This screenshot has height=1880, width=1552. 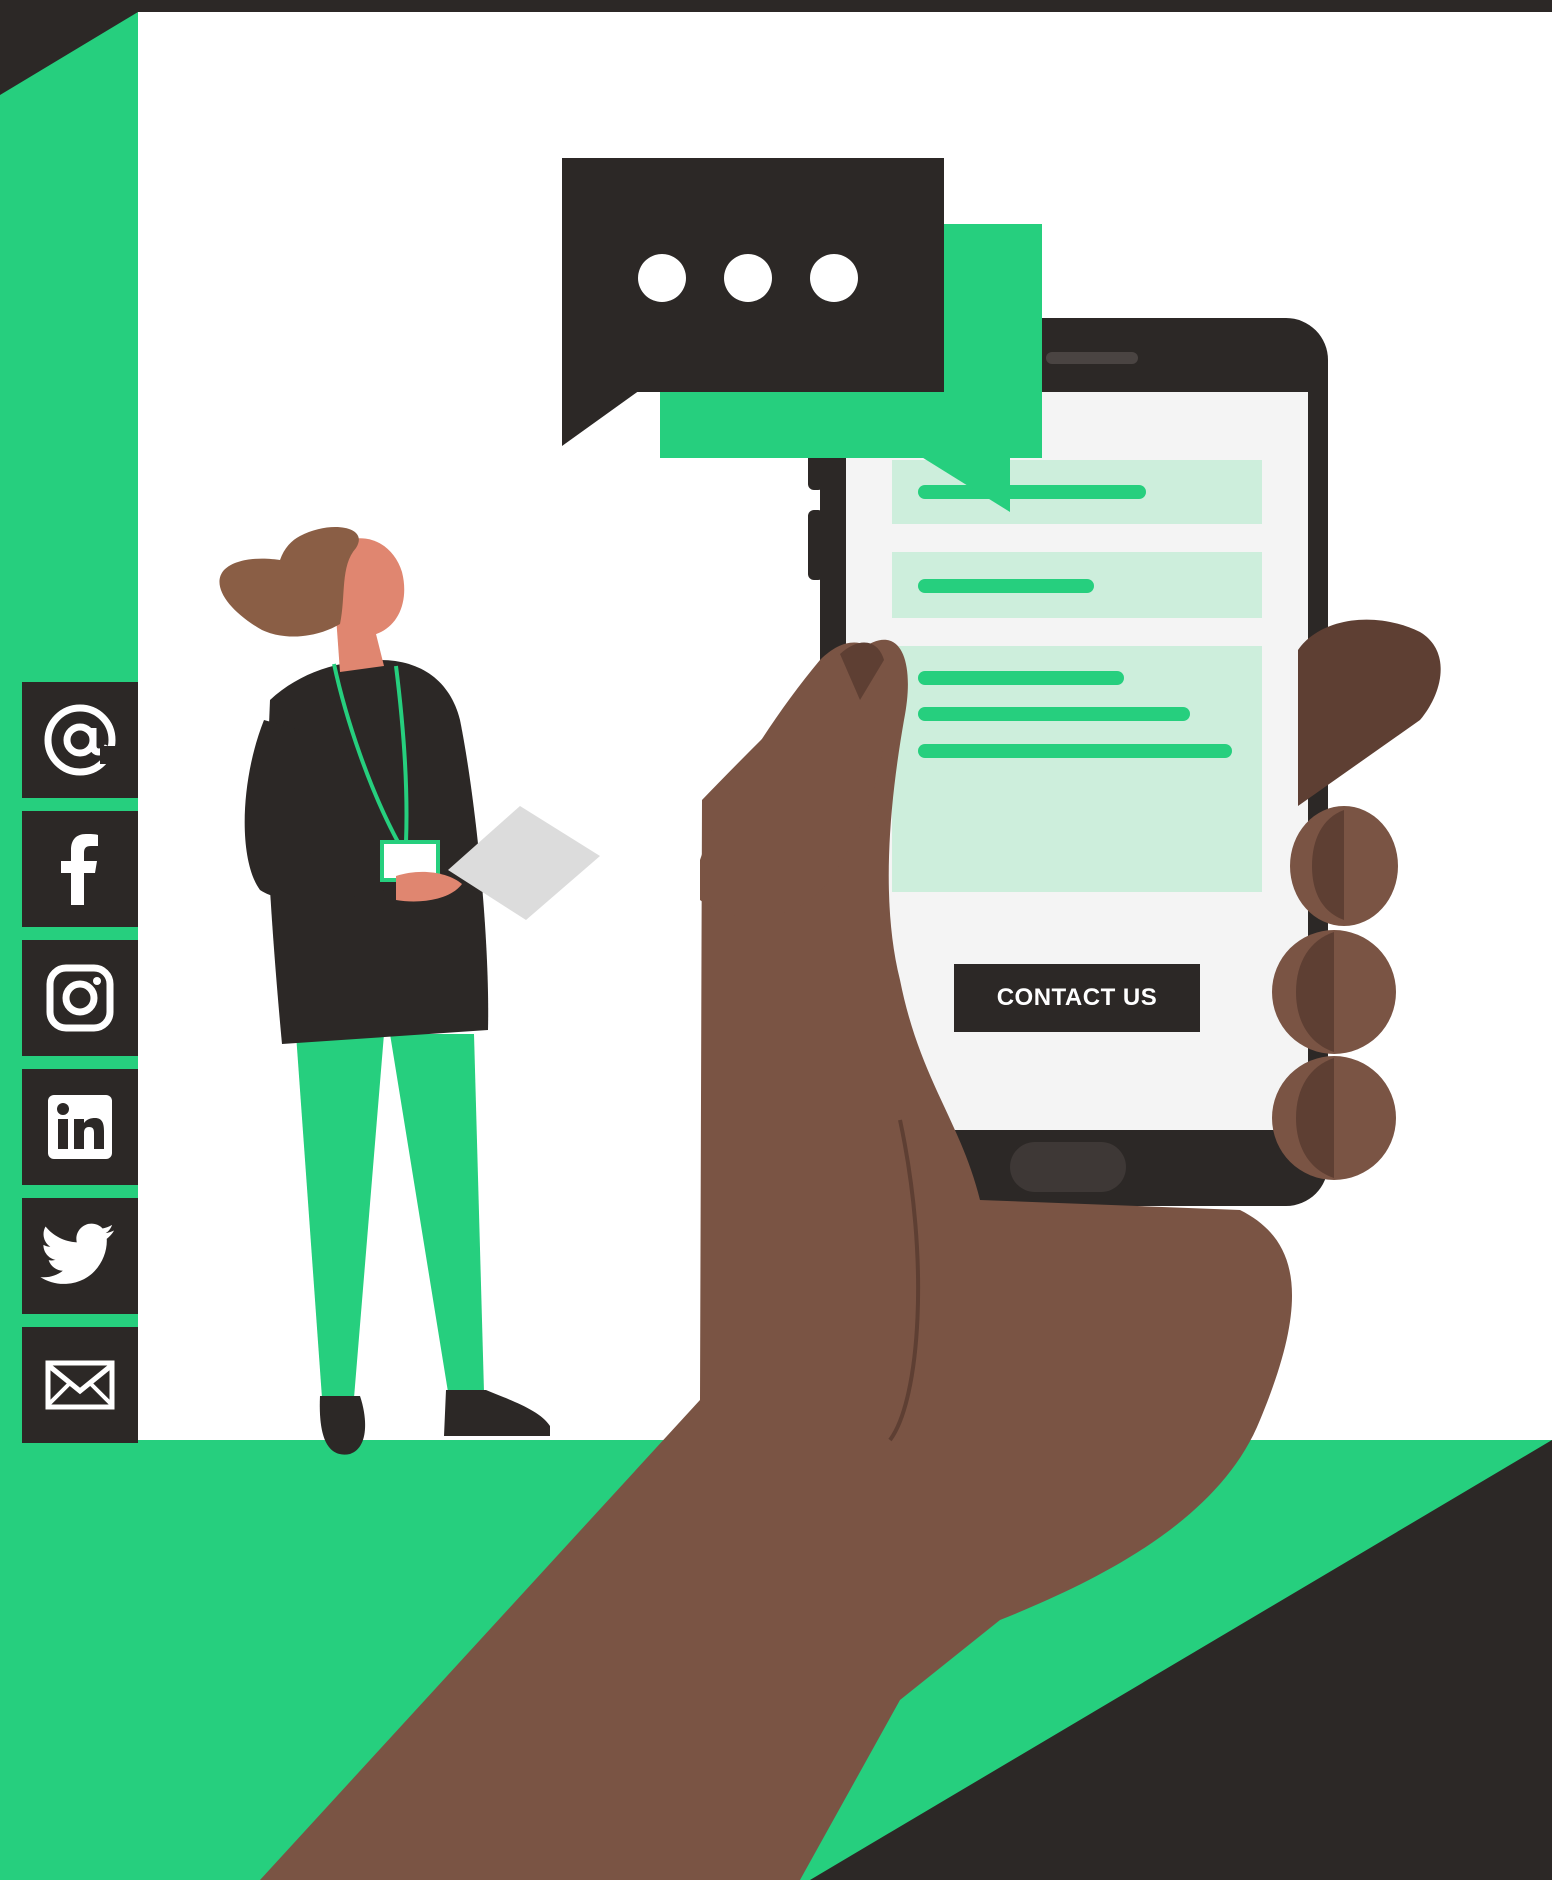 I want to click on top-bar, so click(x=776, y=6).